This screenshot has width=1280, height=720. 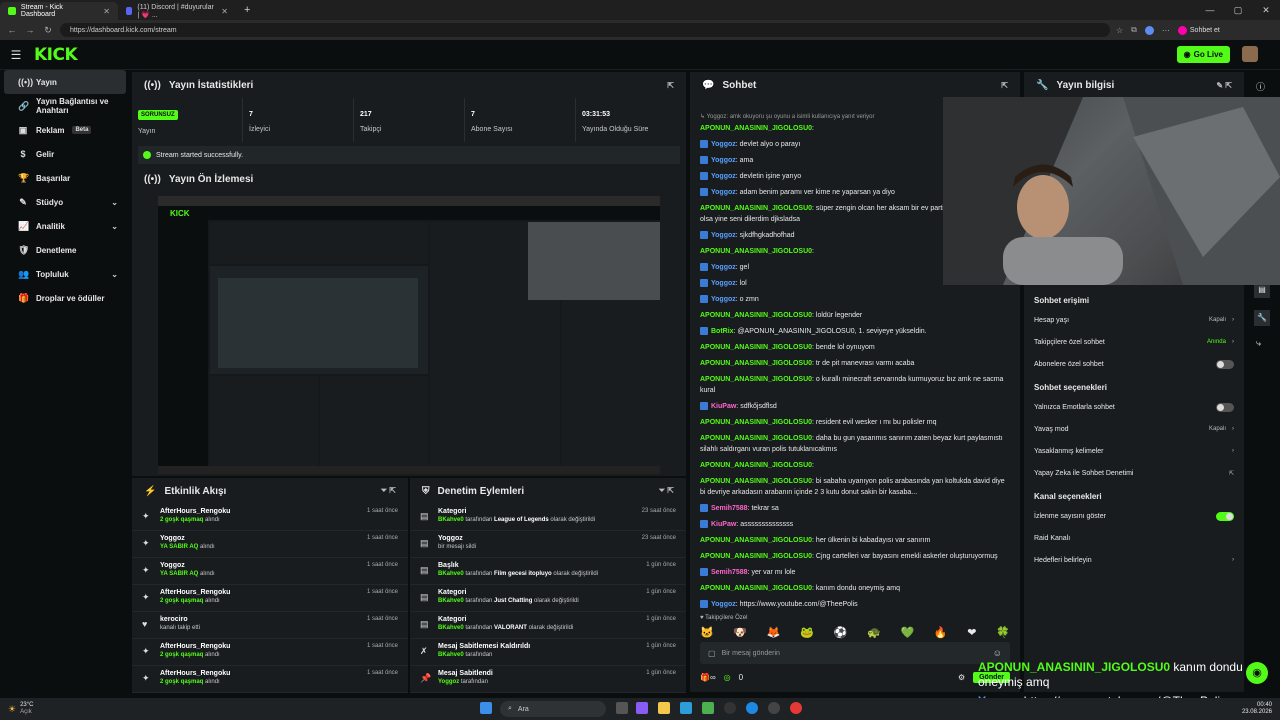 What do you see at coordinates (65, 130) in the screenshot?
I see `sidebar-item-2: ▣ Reklam Beta` at bounding box center [65, 130].